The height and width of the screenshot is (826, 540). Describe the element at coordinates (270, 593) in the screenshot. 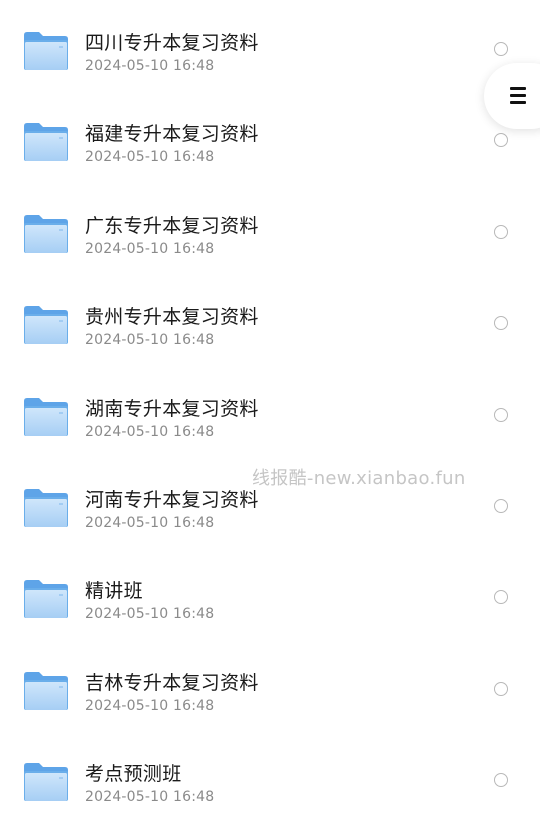

I see `list-item: 精讲班 2024-05-10 16:48` at that location.